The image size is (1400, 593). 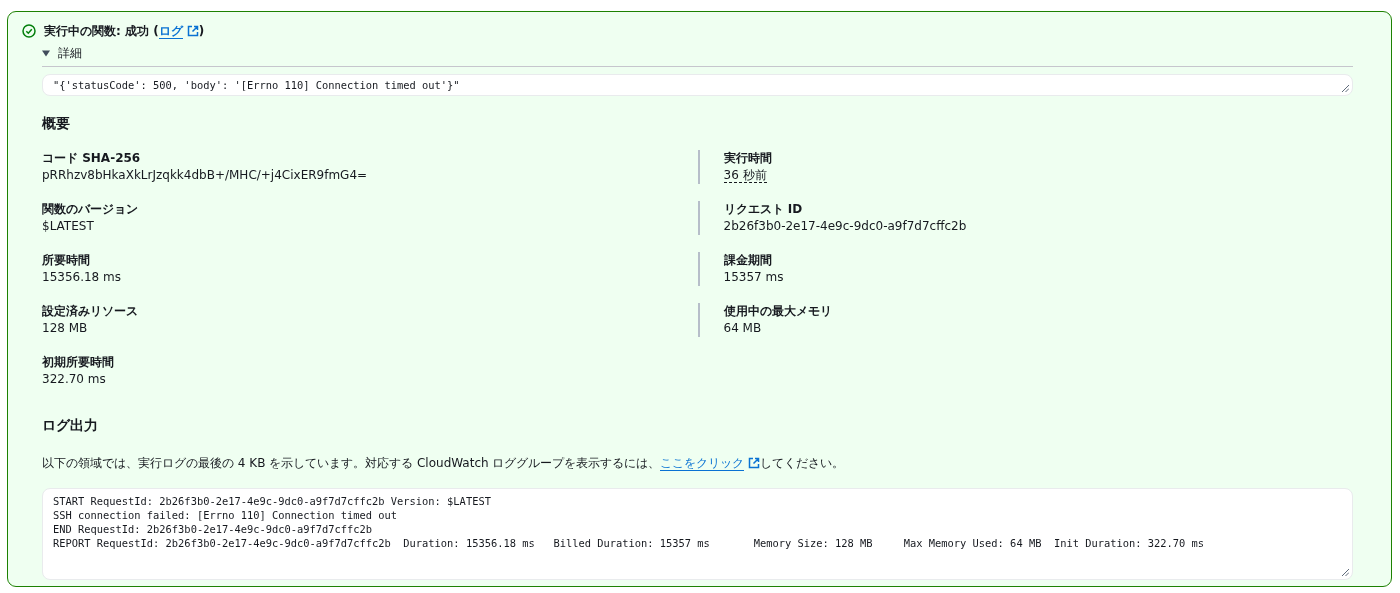 I want to click on status-text: 実行中の関数: 成功 (, so click(x=101, y=31).